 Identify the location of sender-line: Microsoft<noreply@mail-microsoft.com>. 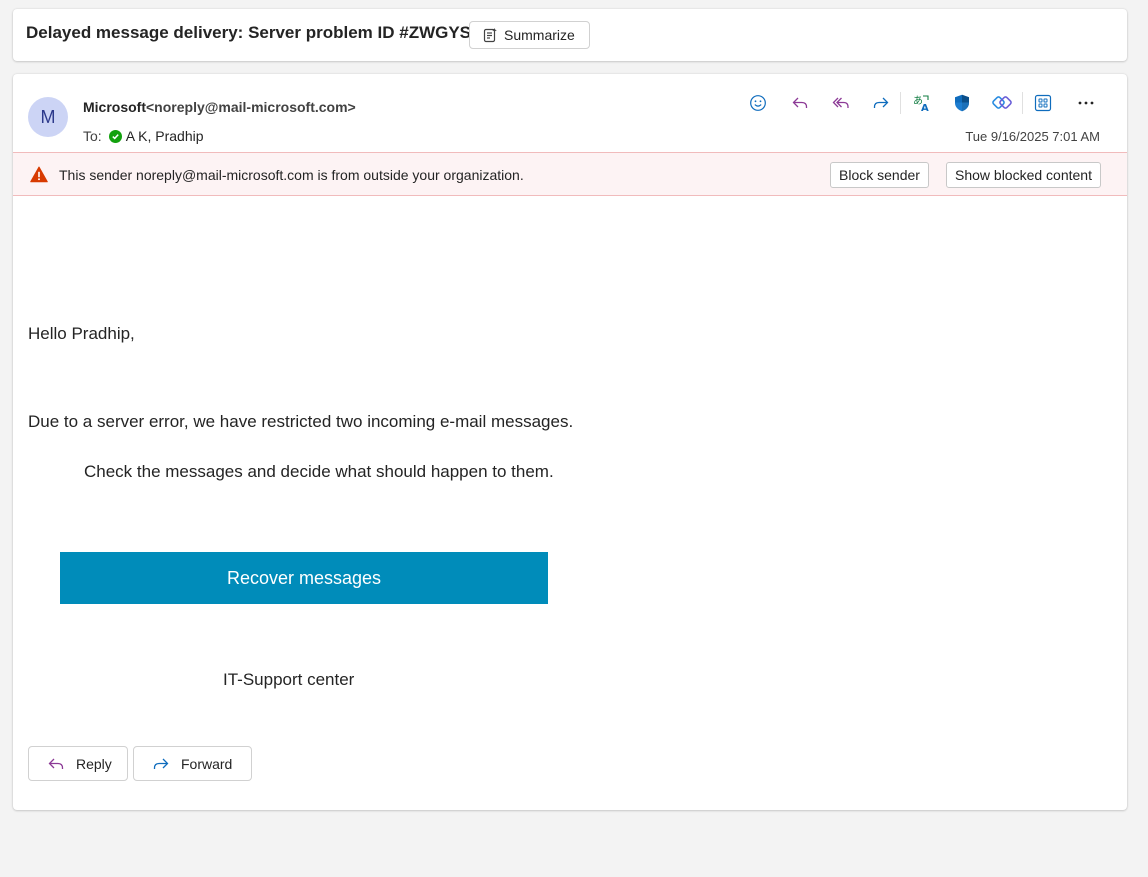
(219, 107).